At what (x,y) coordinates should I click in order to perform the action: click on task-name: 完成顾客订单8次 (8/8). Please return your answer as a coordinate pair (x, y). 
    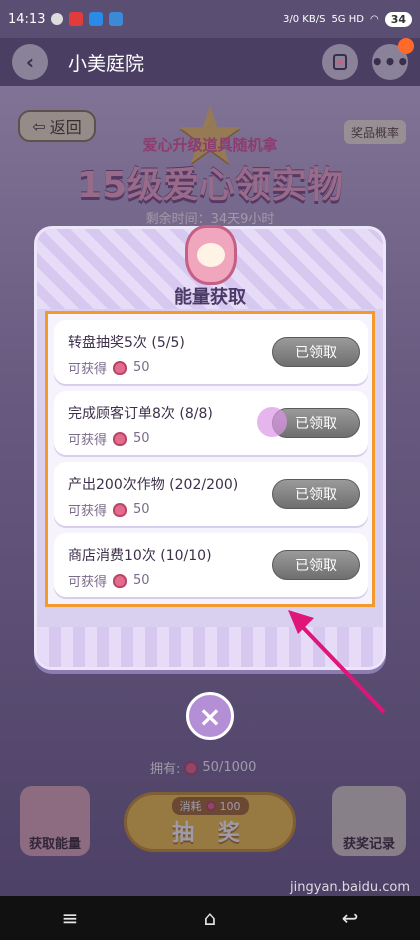
    Looking at the image, I should click on (140, 414).